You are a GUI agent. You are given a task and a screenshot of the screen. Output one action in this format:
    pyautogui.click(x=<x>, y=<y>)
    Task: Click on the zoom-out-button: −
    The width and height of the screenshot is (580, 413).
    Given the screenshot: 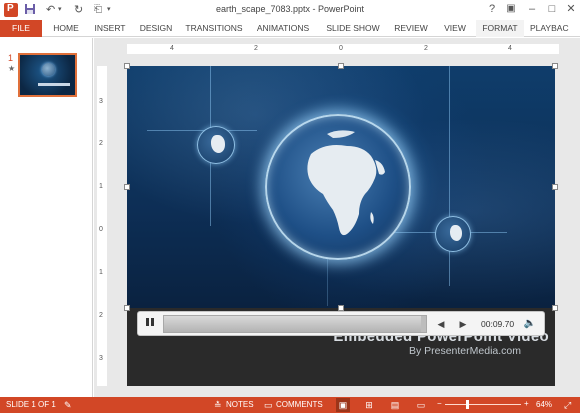 What is the action you would take?
    pyautogui.click(x=439, y=404)
    